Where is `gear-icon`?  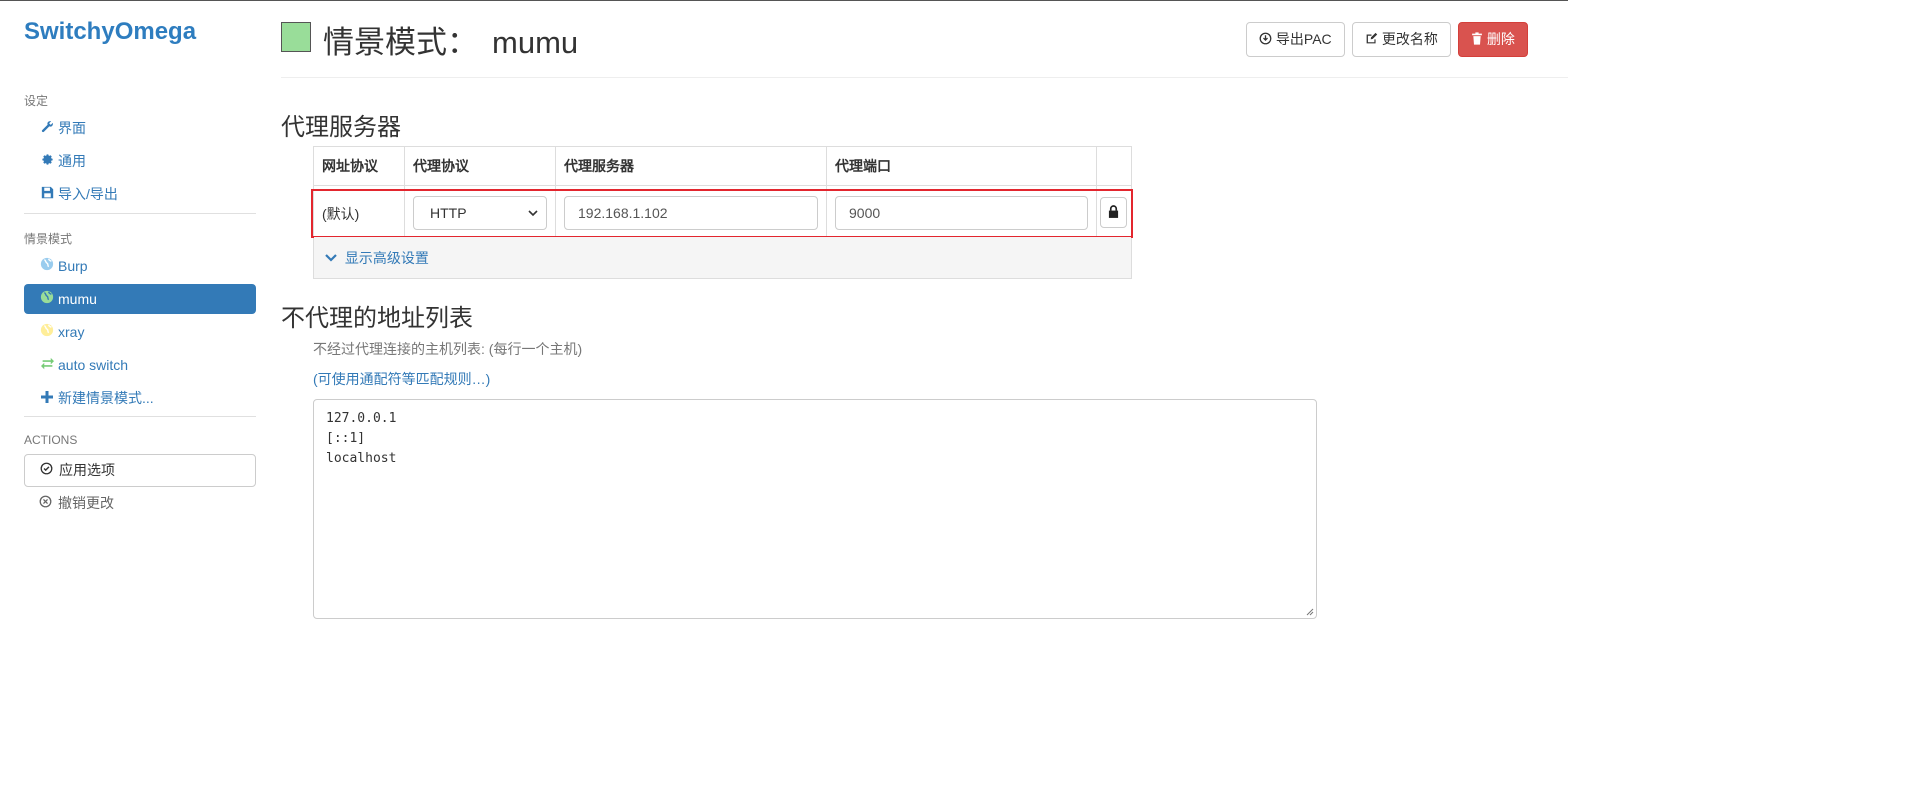
gear-icon is located at coordinates (47, 162).